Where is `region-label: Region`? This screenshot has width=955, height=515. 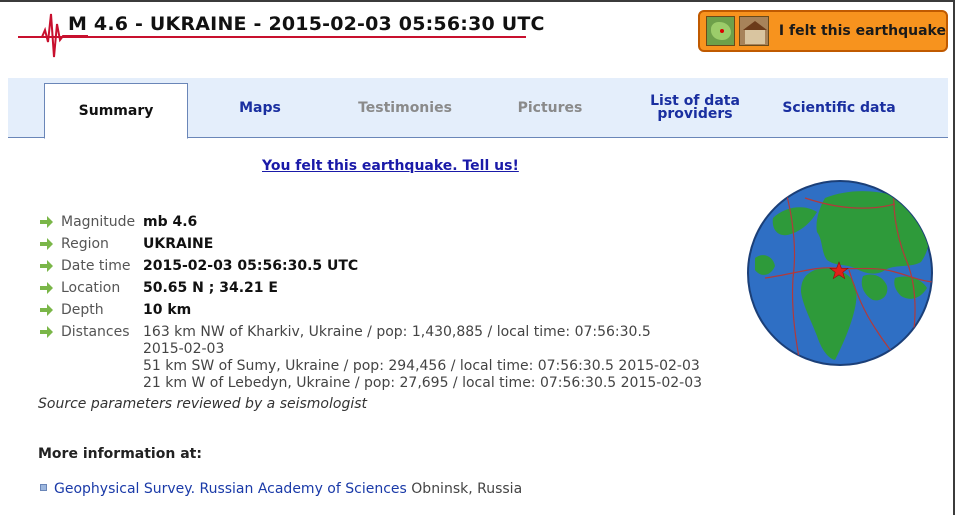 region-label: Region is located at coordinates (85, 244).